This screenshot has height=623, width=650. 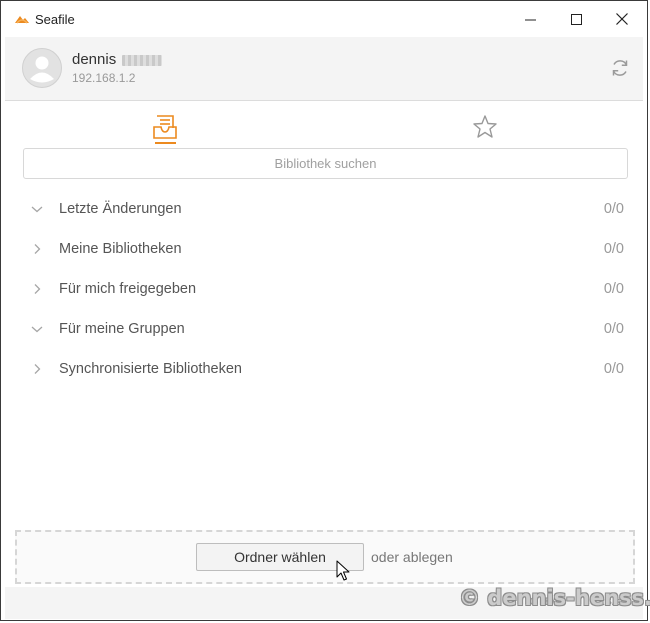 I want to click on category-label: Letzte Änderungen, so click(x=120, y=209).